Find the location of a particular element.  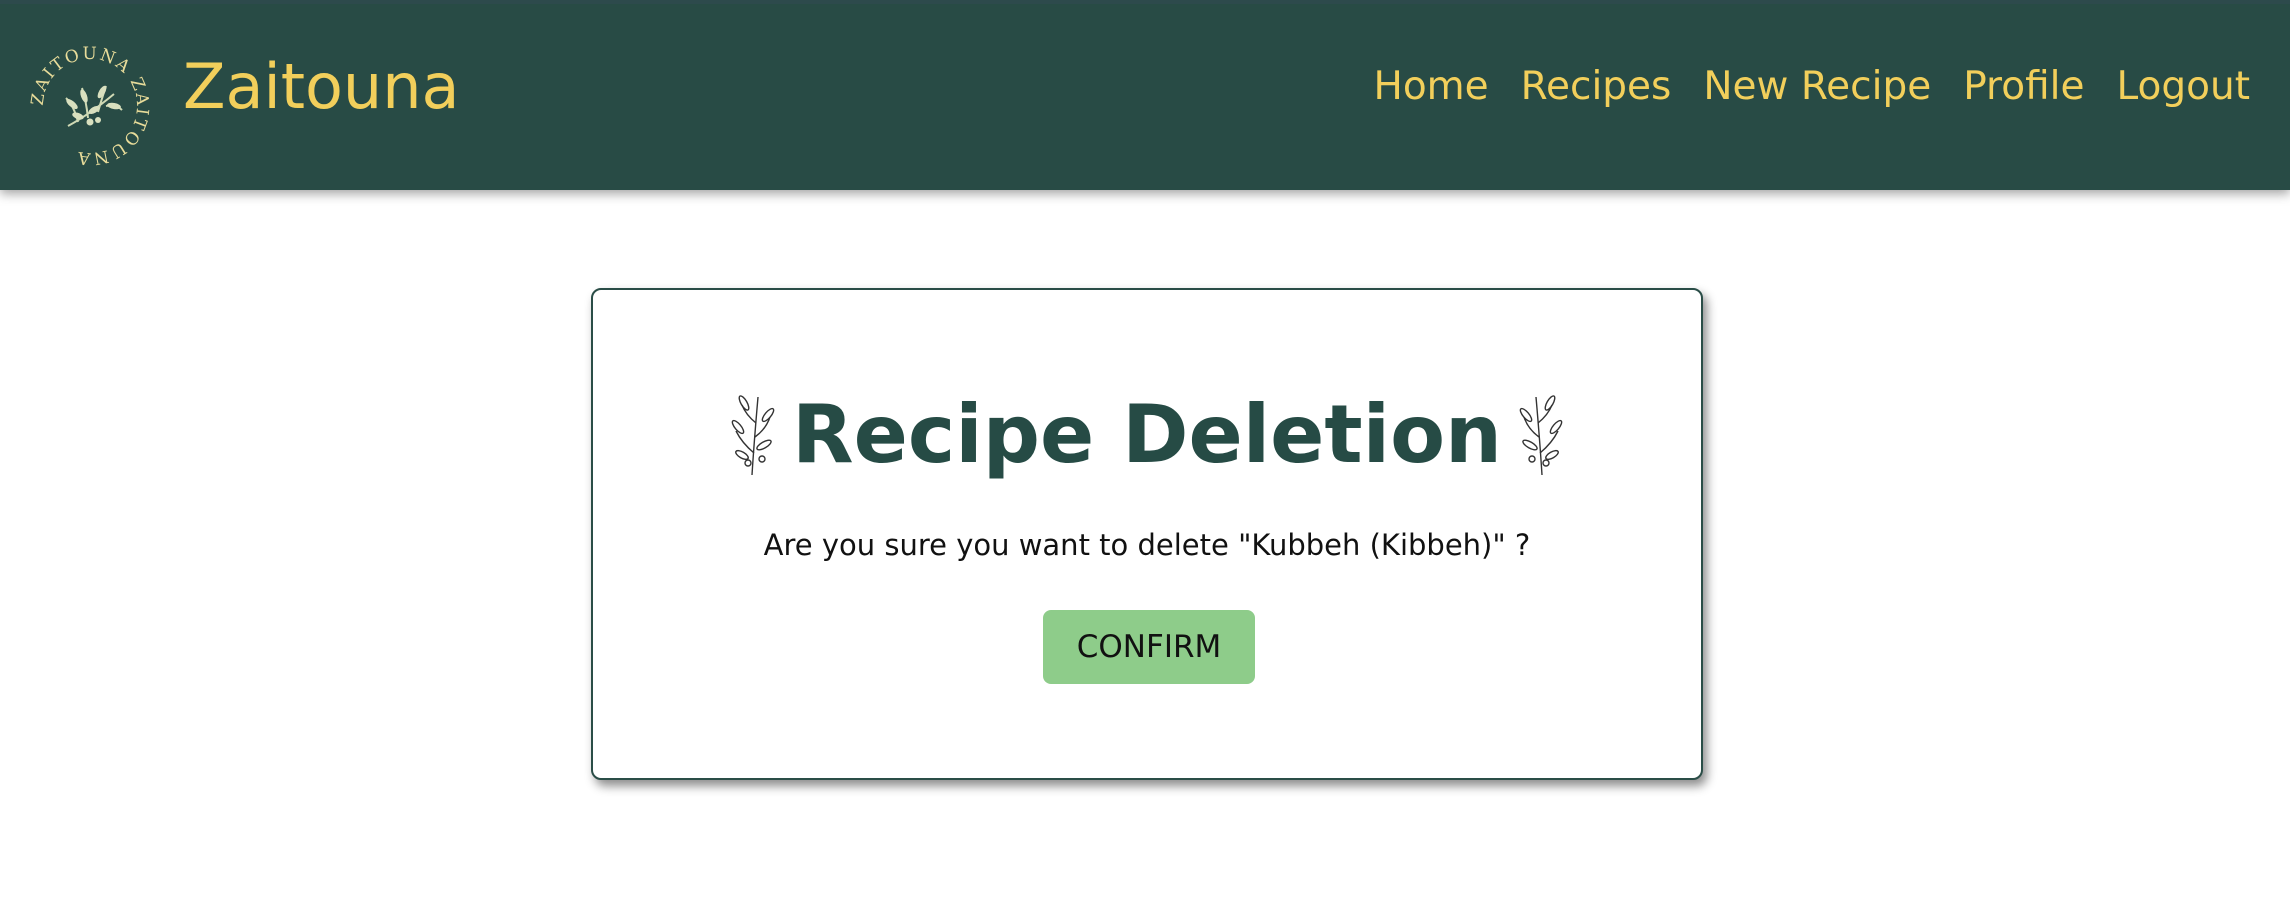

nav-recipes: Recipes is located at coordinates (1596, 86).